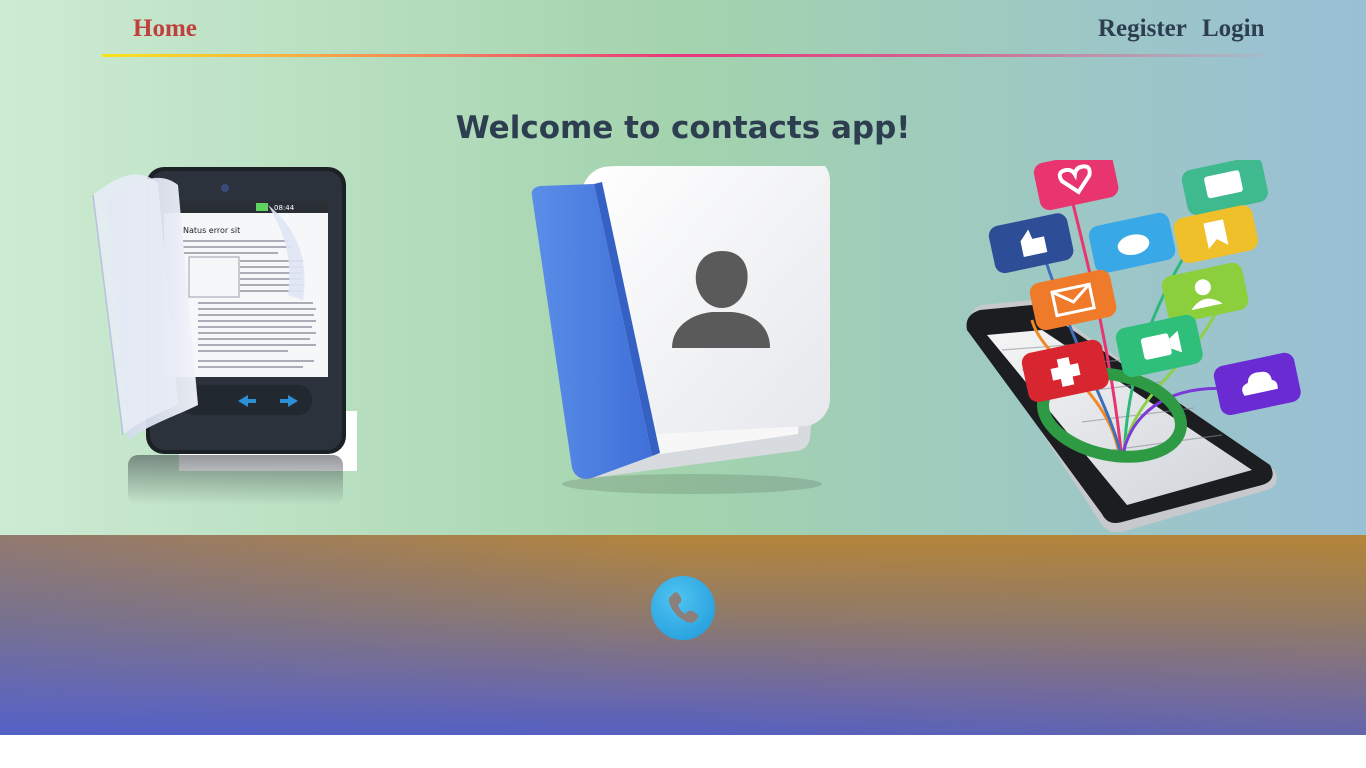 Image resolution: width=1366 pixels, height=768 pixels. I want to click on page-title: Welcome to contacts app!, so click(683, 128).